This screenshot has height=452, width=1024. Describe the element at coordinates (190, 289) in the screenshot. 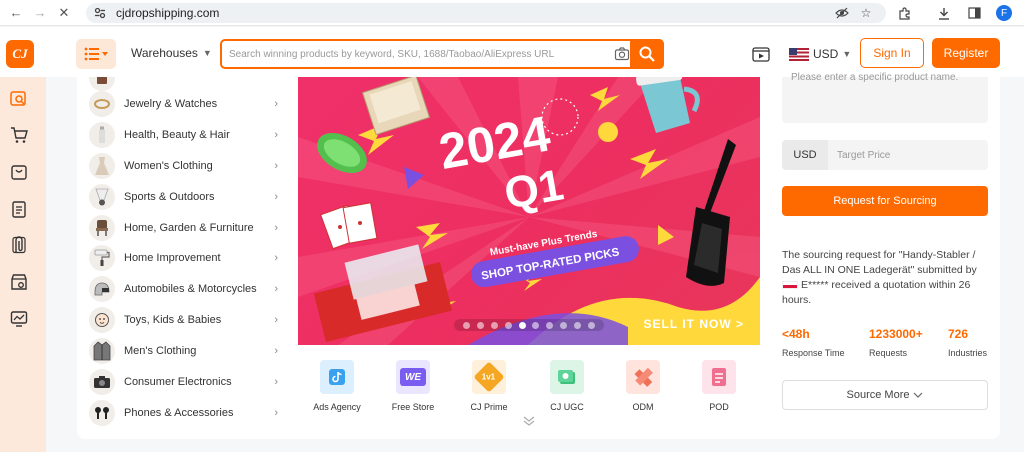

I see `category-label: Automobiles & Motorcycles` at that location.